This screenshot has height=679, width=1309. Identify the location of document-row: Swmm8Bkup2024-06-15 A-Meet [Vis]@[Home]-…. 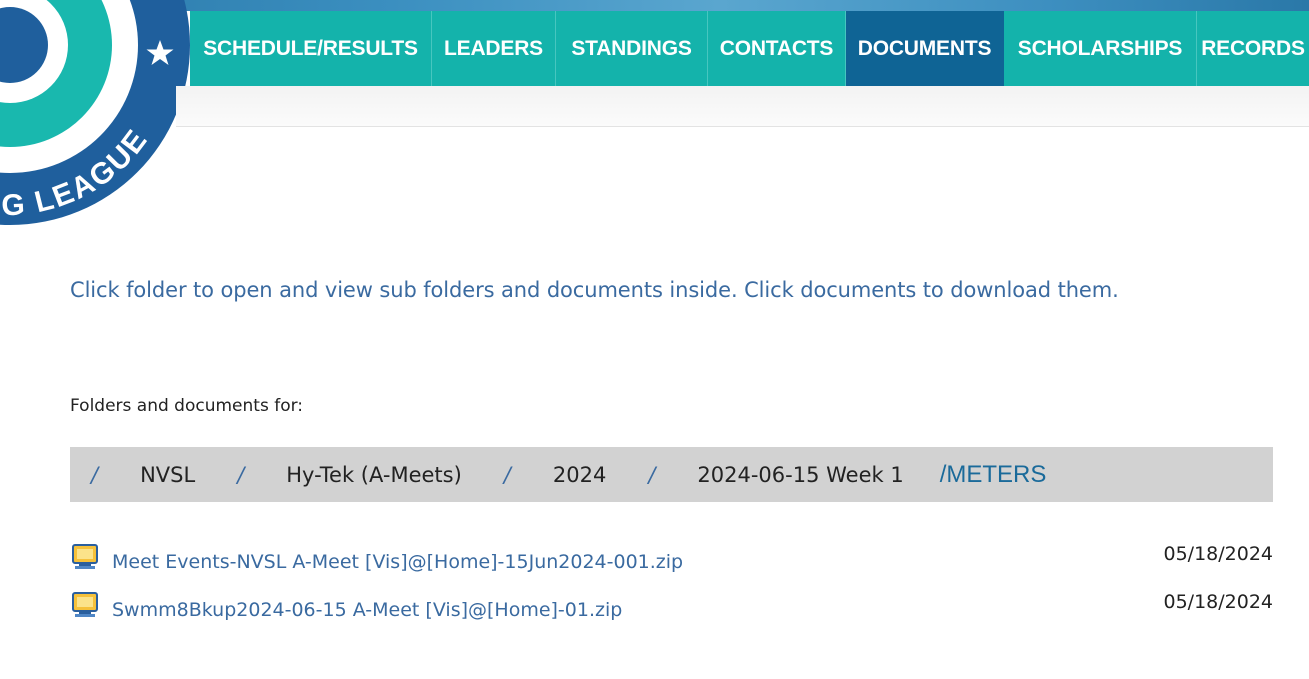
(671, 606).